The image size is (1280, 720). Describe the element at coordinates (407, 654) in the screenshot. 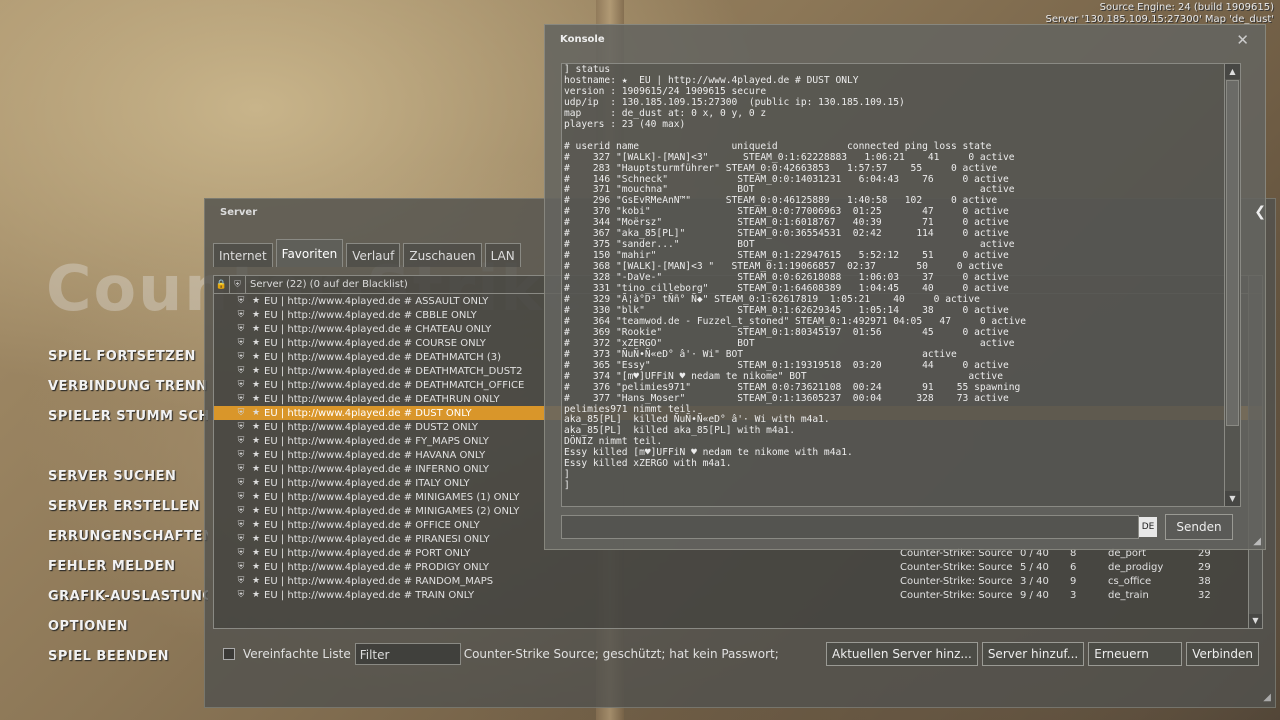

I see `filter-button: Filter` at that location.